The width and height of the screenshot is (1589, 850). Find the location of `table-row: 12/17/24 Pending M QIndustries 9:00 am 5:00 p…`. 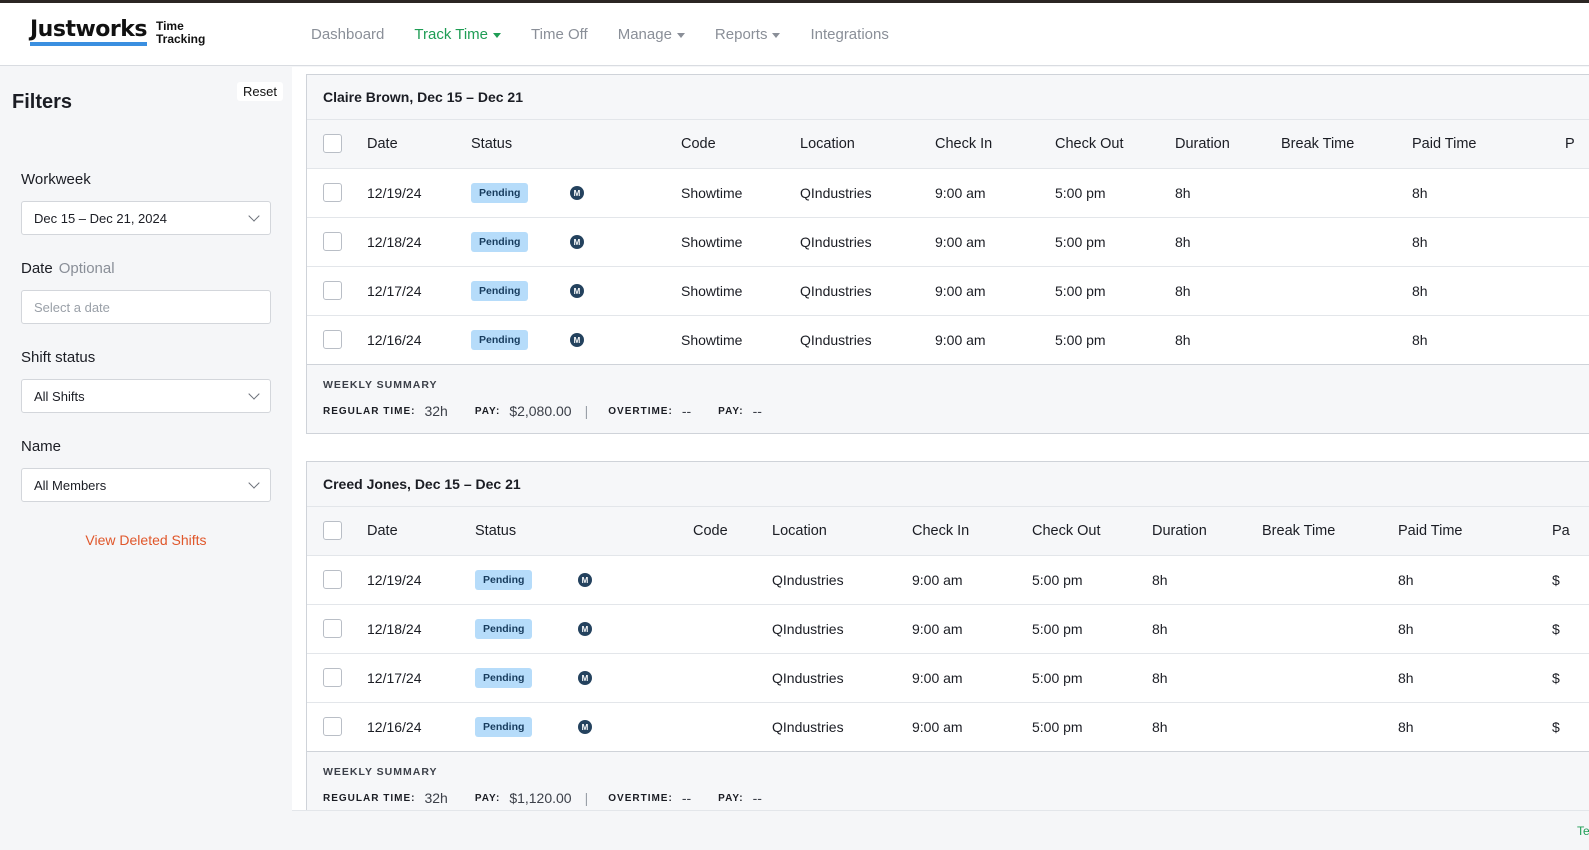

table-row: 12/17/24 Pending M QIndustries 9:00 am 5:00 p… is located at coordinates (948, 677).